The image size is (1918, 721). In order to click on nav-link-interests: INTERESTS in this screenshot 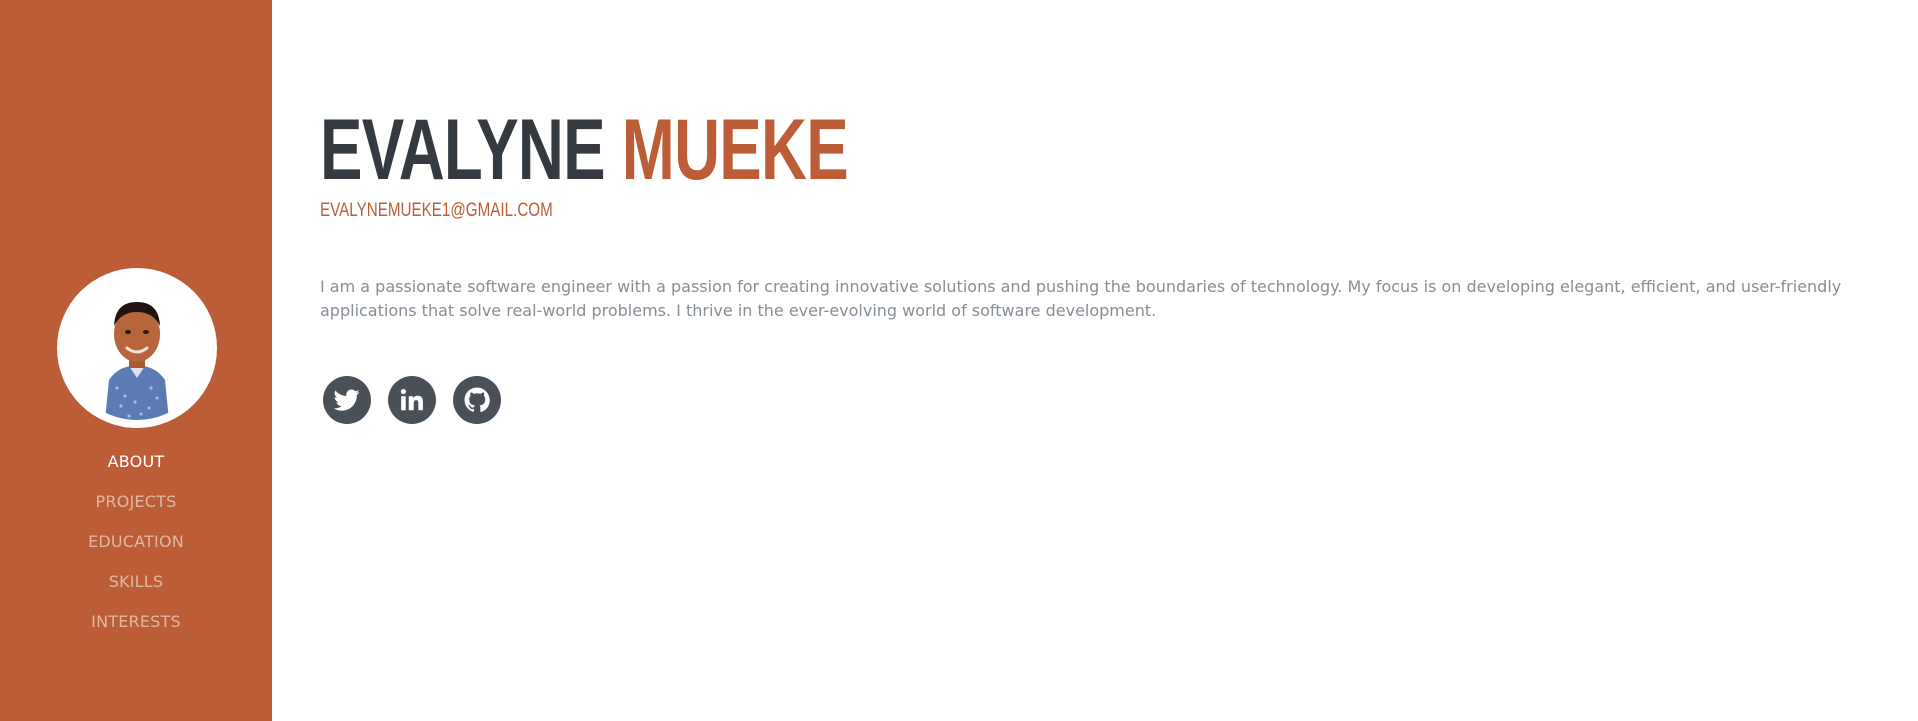, I will do `click(136, 621)`.